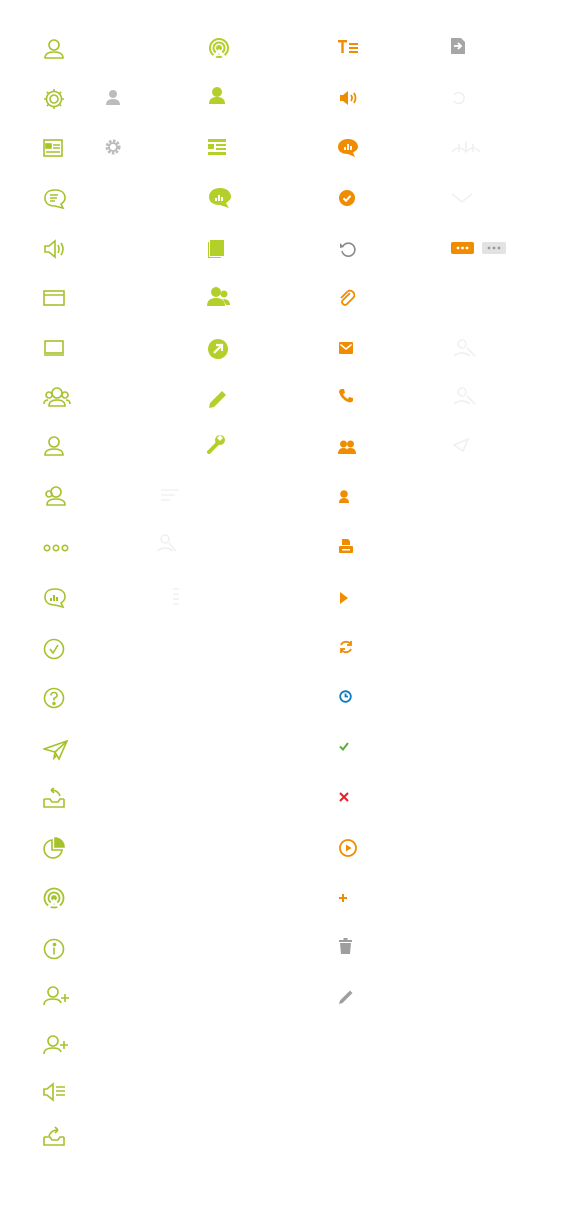 This screenshot has height=1232, width=582. Describe the element at coordinates (462, 198) in the screenshot. I see `ghost-chevron-icon` at that location.